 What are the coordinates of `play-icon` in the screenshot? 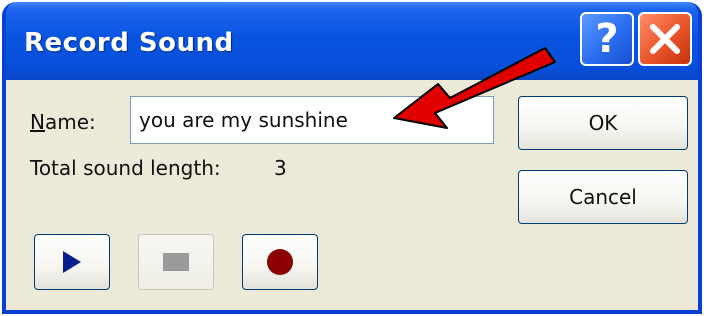 It's located at (72, 262).